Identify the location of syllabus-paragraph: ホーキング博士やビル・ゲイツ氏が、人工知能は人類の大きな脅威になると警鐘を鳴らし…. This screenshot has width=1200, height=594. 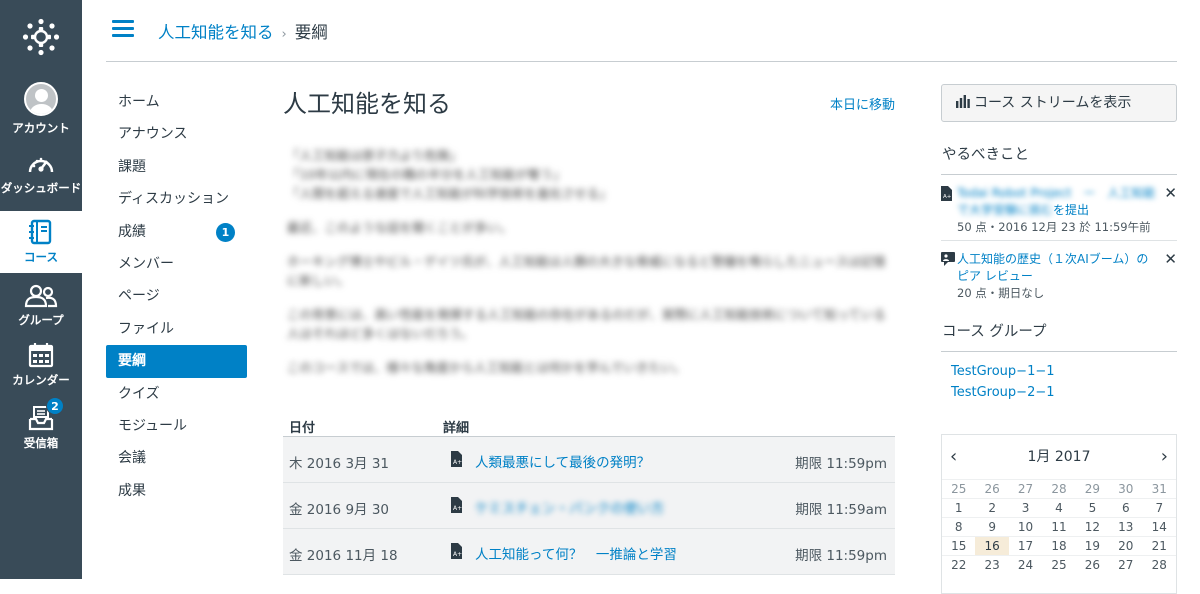
(586, 271).